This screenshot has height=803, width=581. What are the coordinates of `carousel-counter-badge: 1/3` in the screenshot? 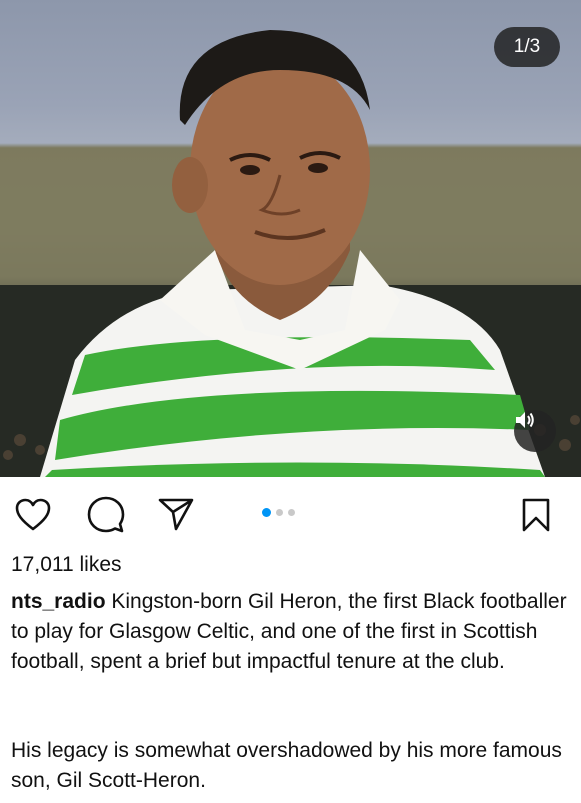 It's located at (527, 47).